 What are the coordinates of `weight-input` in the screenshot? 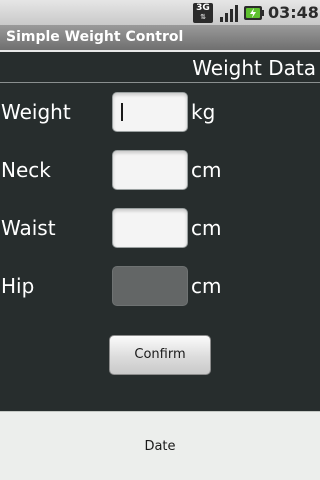 It's located at (150, 112).